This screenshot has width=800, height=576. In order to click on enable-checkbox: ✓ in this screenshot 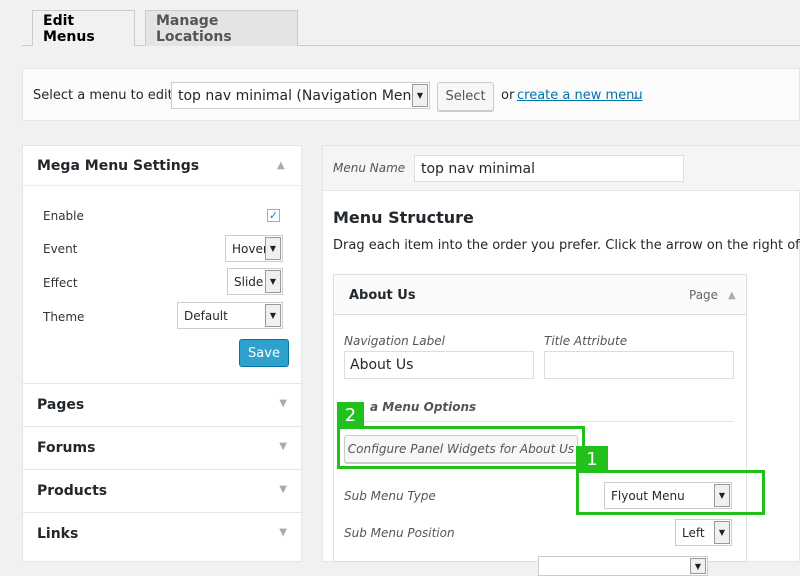, I will do `click(273, 215)`.